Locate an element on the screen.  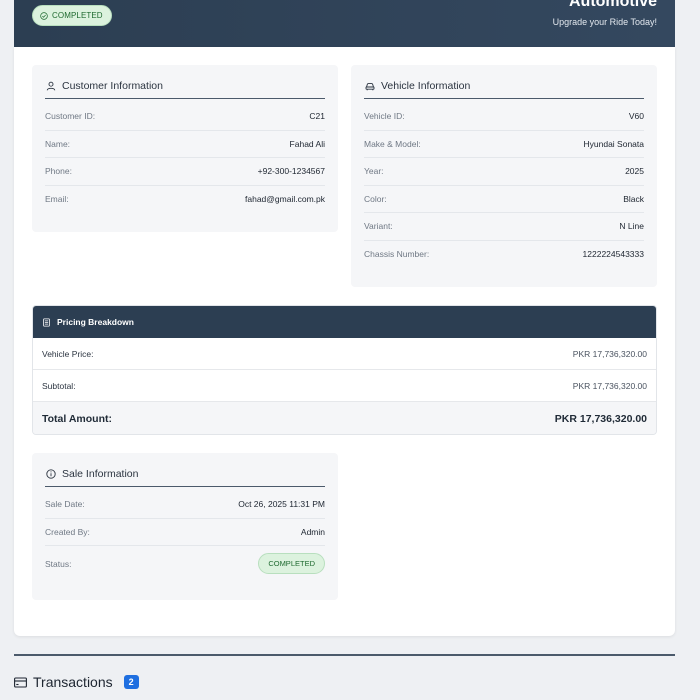
receipt-icon is located at coordinates (46, 322).